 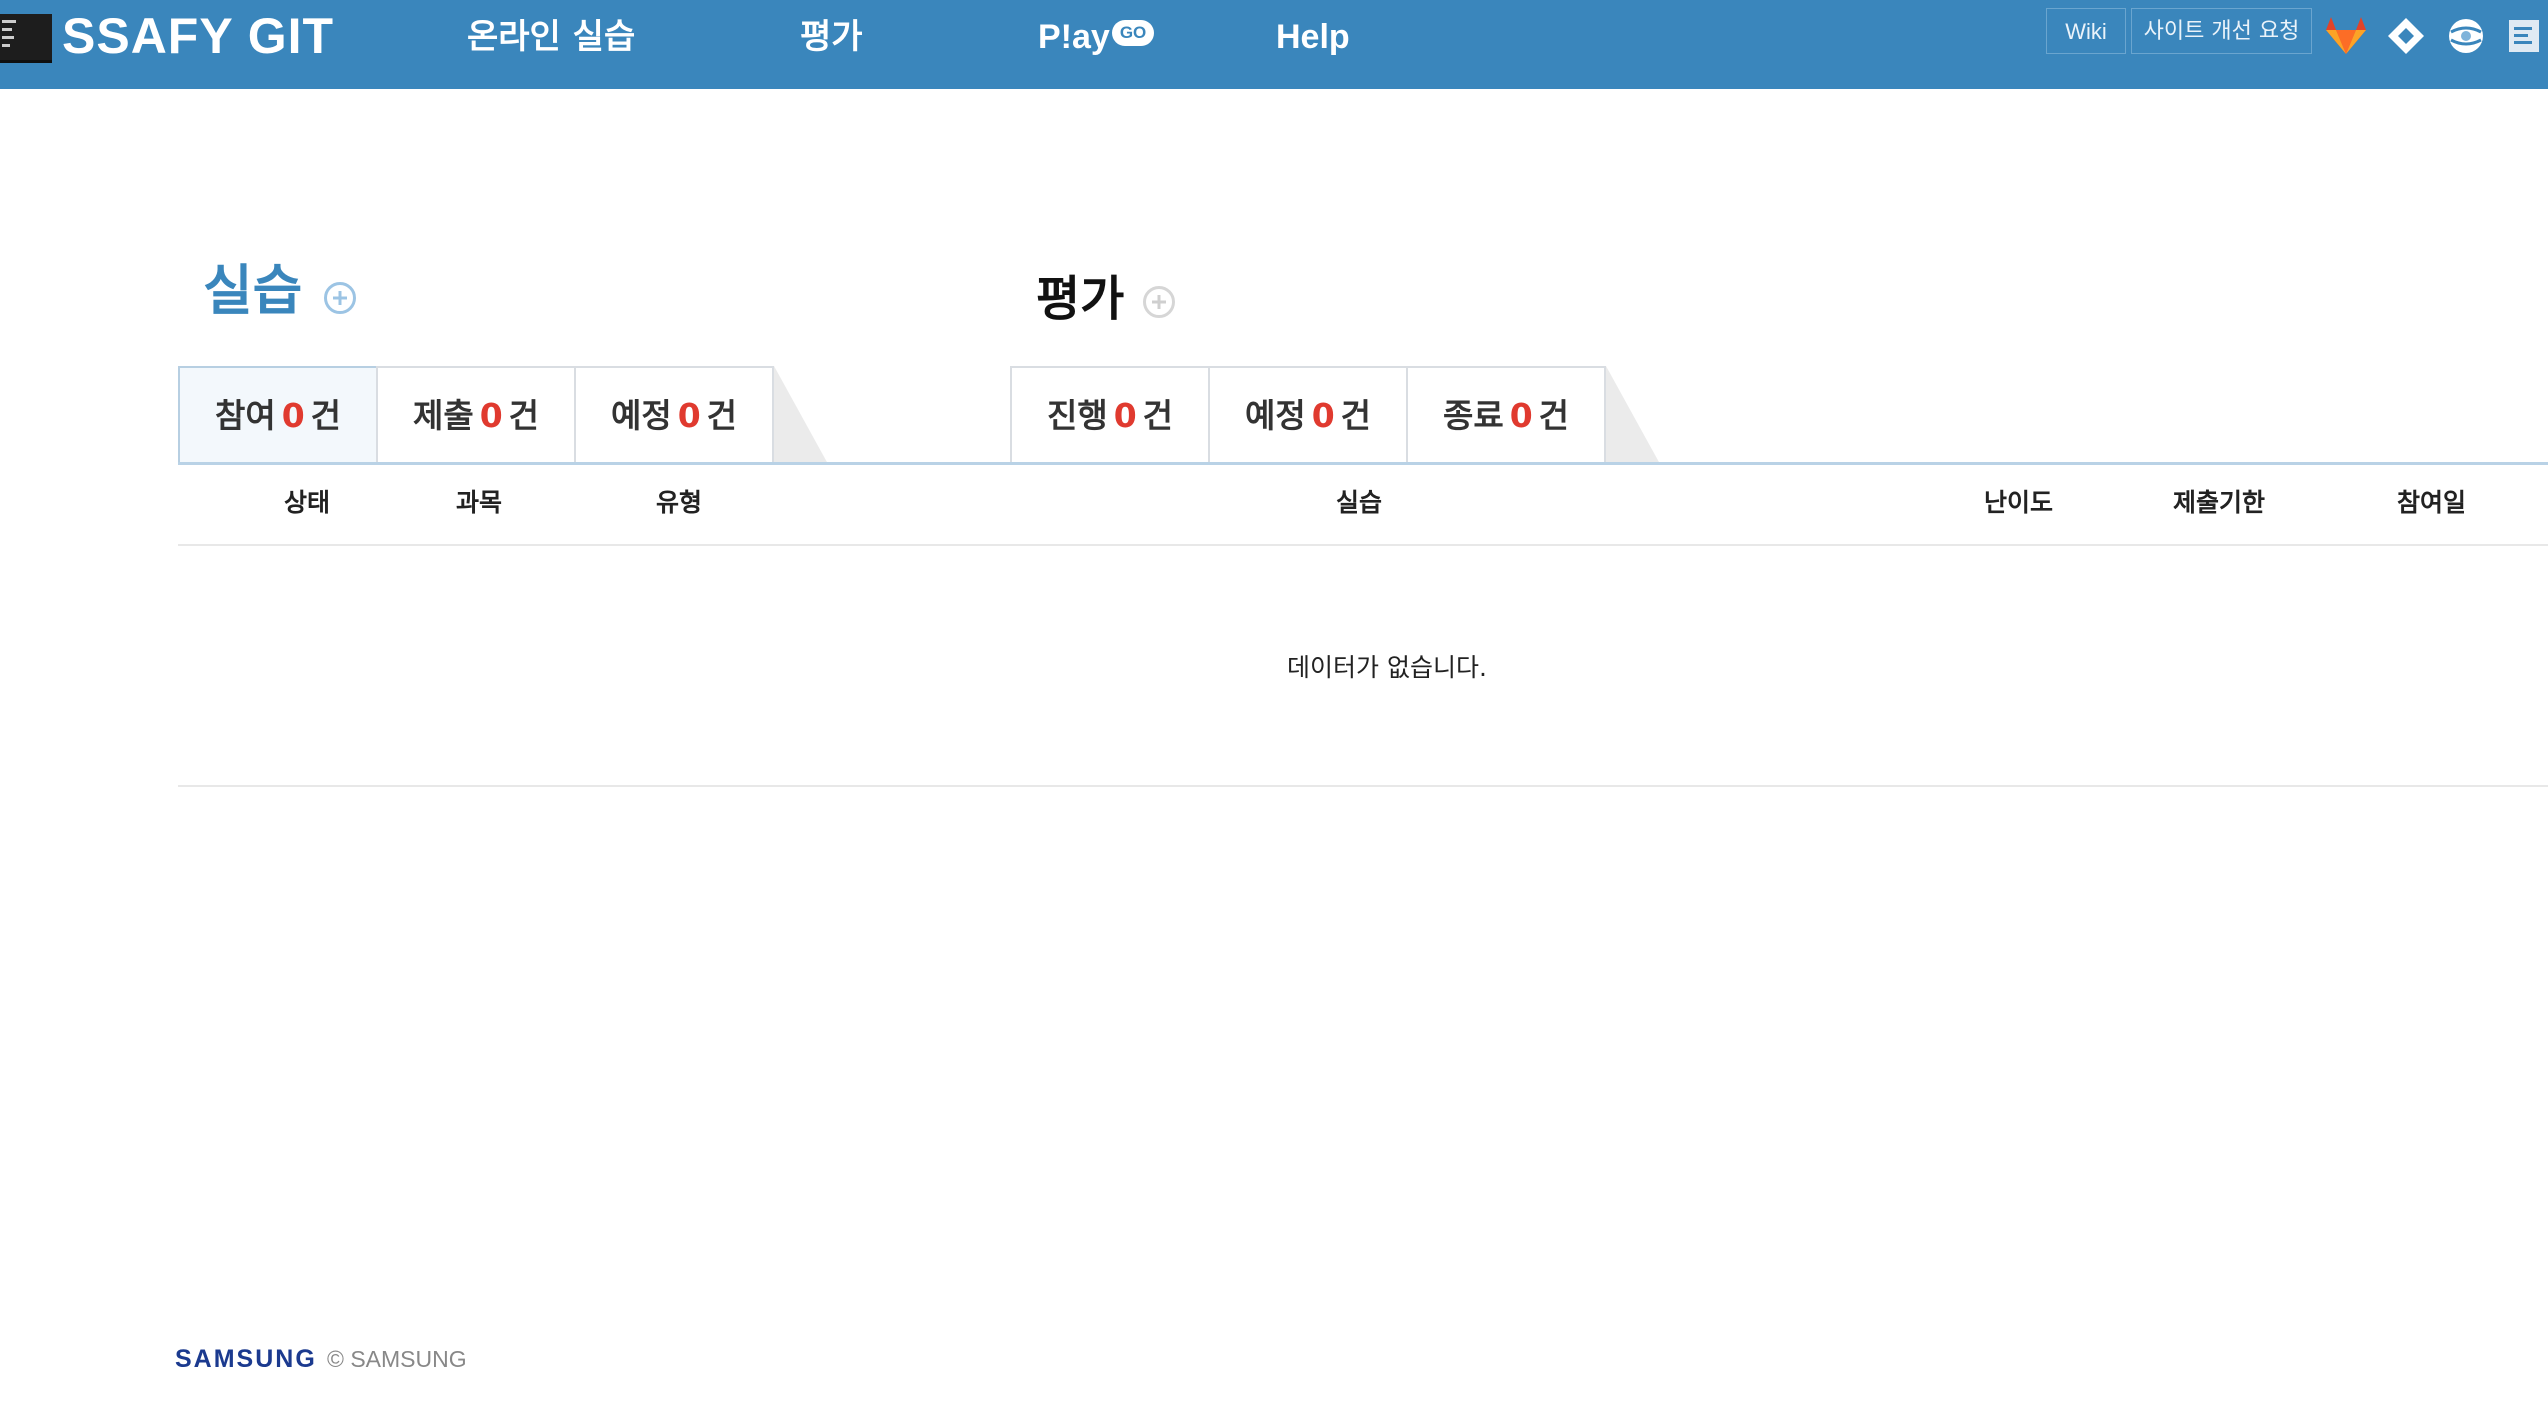 I want to click on wiki-button: Wiki, so click(x=2086, y=31).